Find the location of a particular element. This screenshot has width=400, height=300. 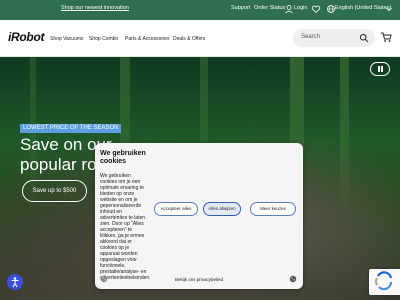

support-link: Support is located at coordinates (240, 8).